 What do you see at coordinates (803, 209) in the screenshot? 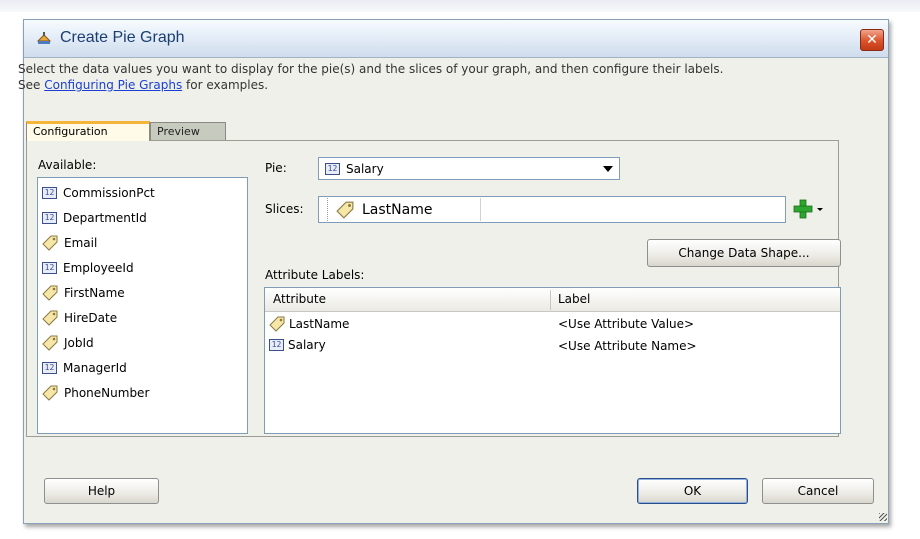
I see `plus-icon` at bounding box center [803, 209].